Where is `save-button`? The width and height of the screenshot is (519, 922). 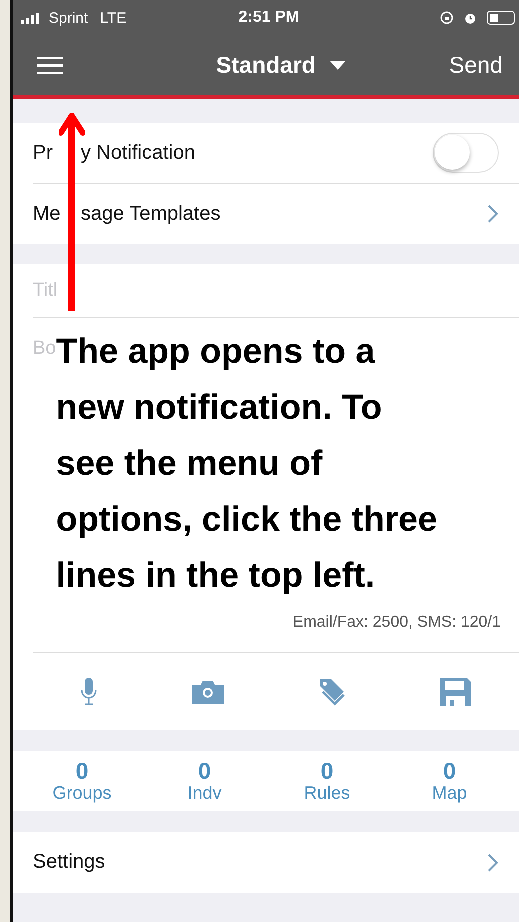 save-button is located at coordinates (456, 692).